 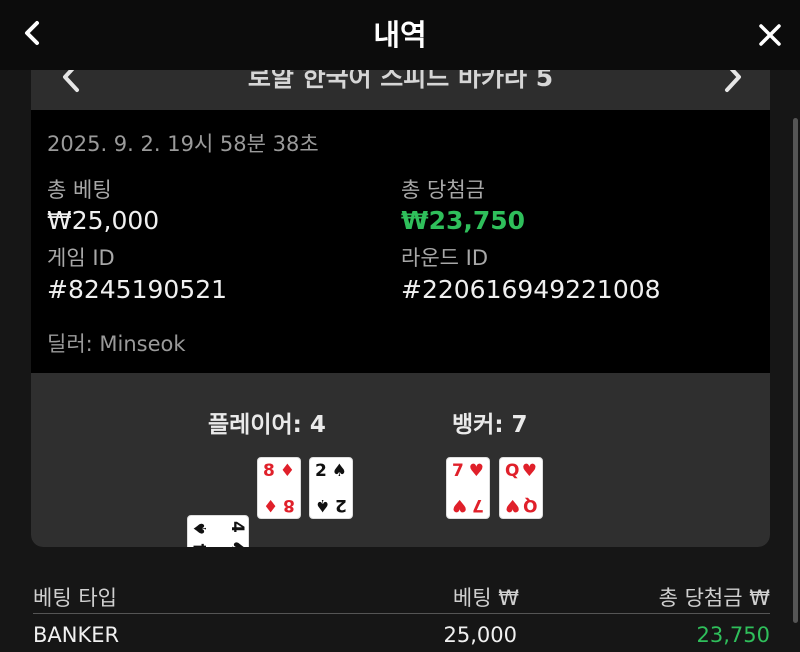 I want to click on page-title: 내역, so click(x=400, y=35).